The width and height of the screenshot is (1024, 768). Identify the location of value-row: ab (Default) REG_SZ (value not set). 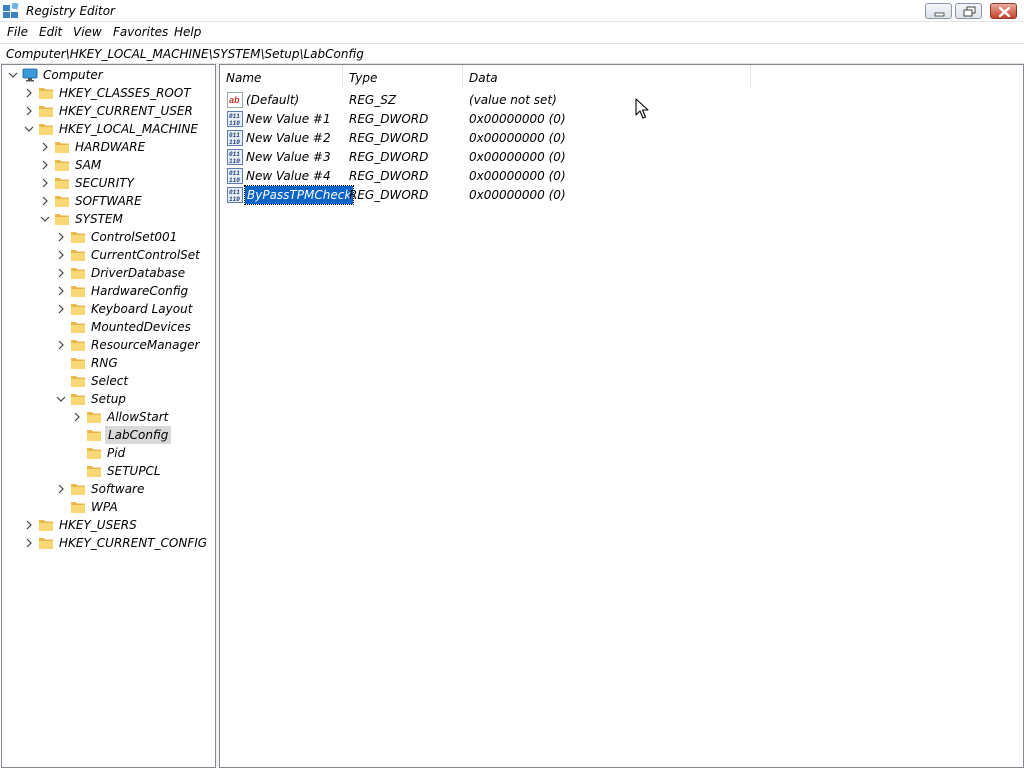
(620, 100).